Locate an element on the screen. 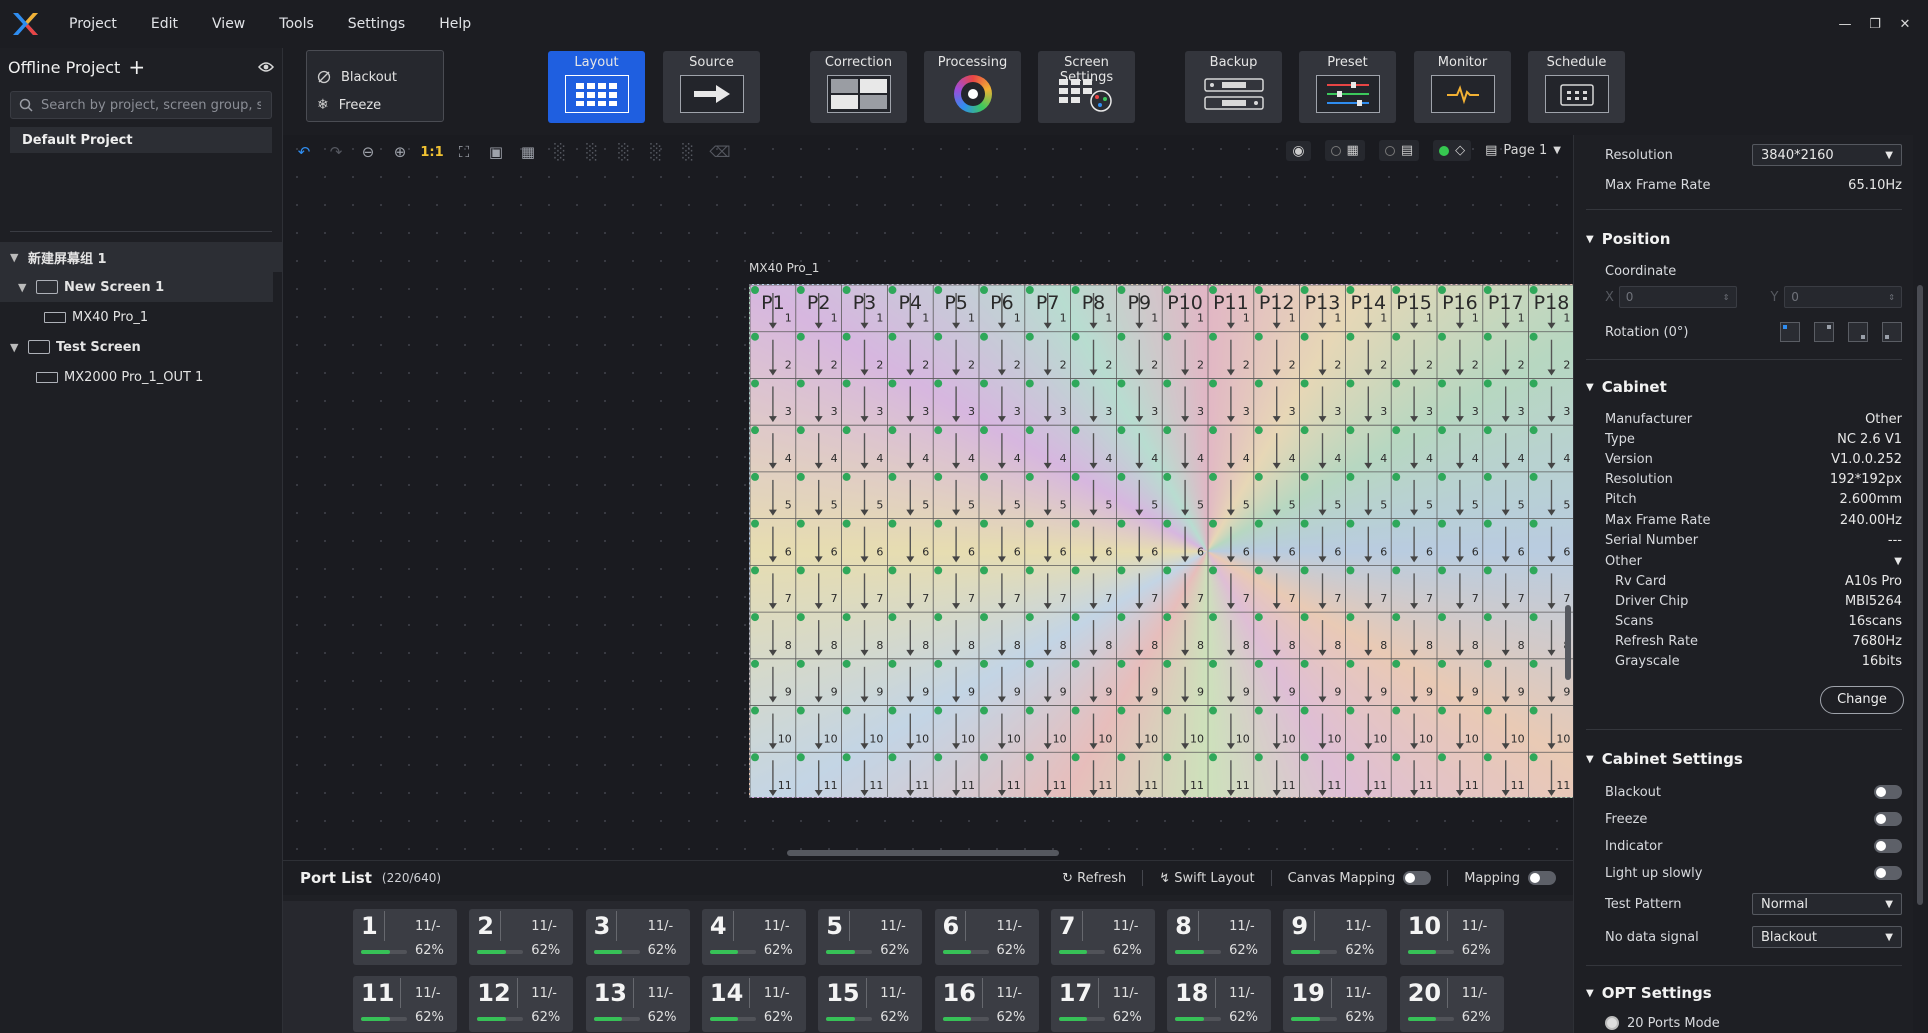 The height and width of the screenshot is (1033, 1928). align-left-icon: ░ is located at coordinates (560, 152).